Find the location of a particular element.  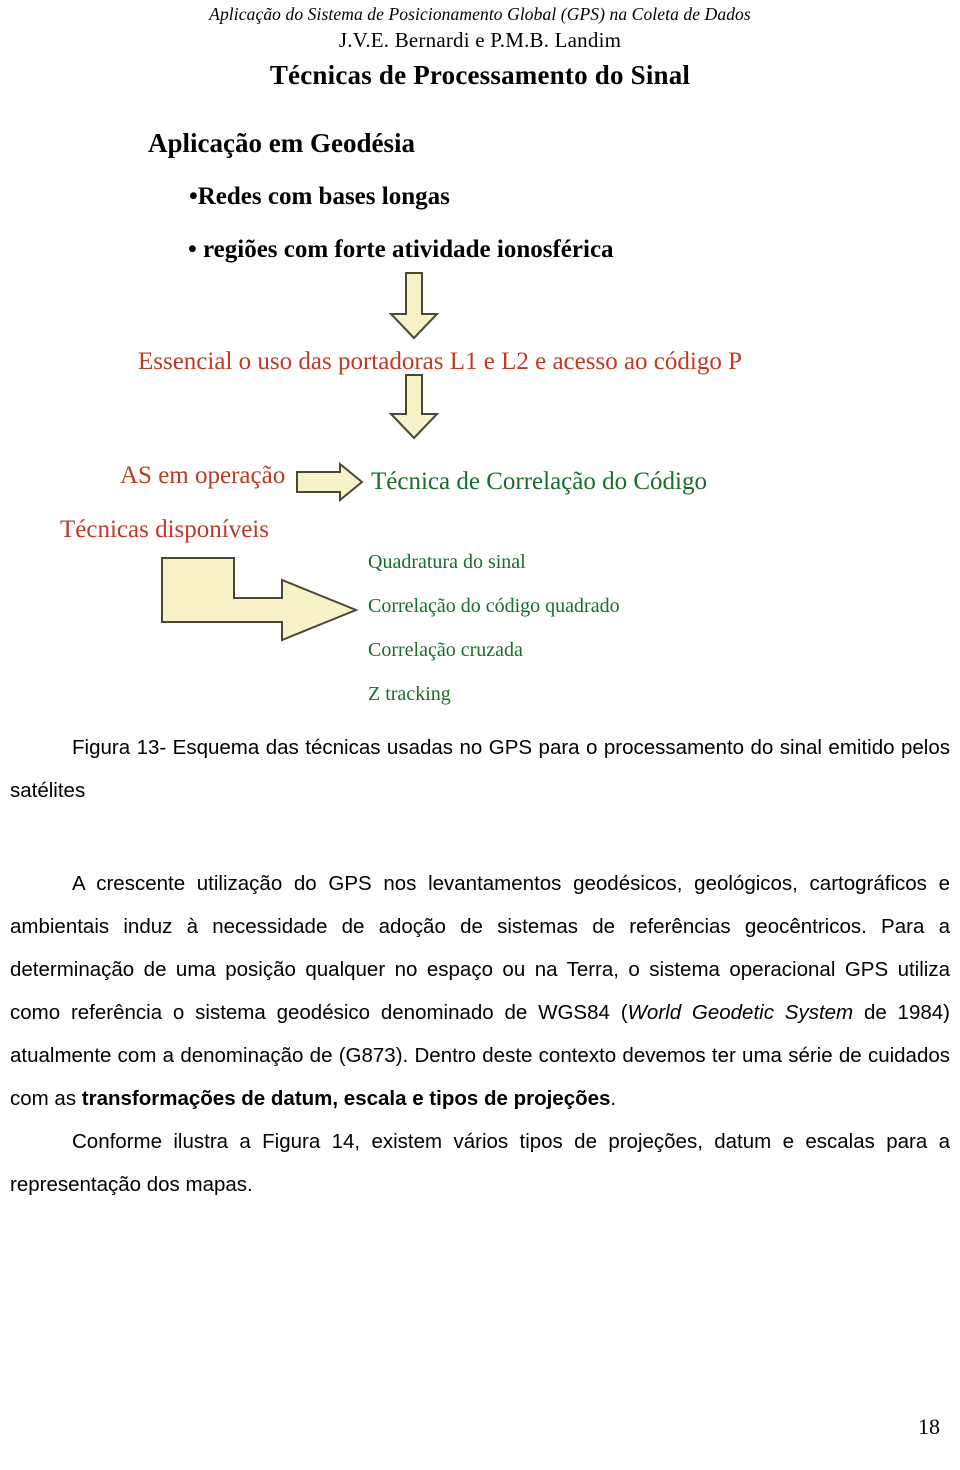

paragraph1-italic-wgs84-title: World Geodetic System is located at coordinates (740, 1012).